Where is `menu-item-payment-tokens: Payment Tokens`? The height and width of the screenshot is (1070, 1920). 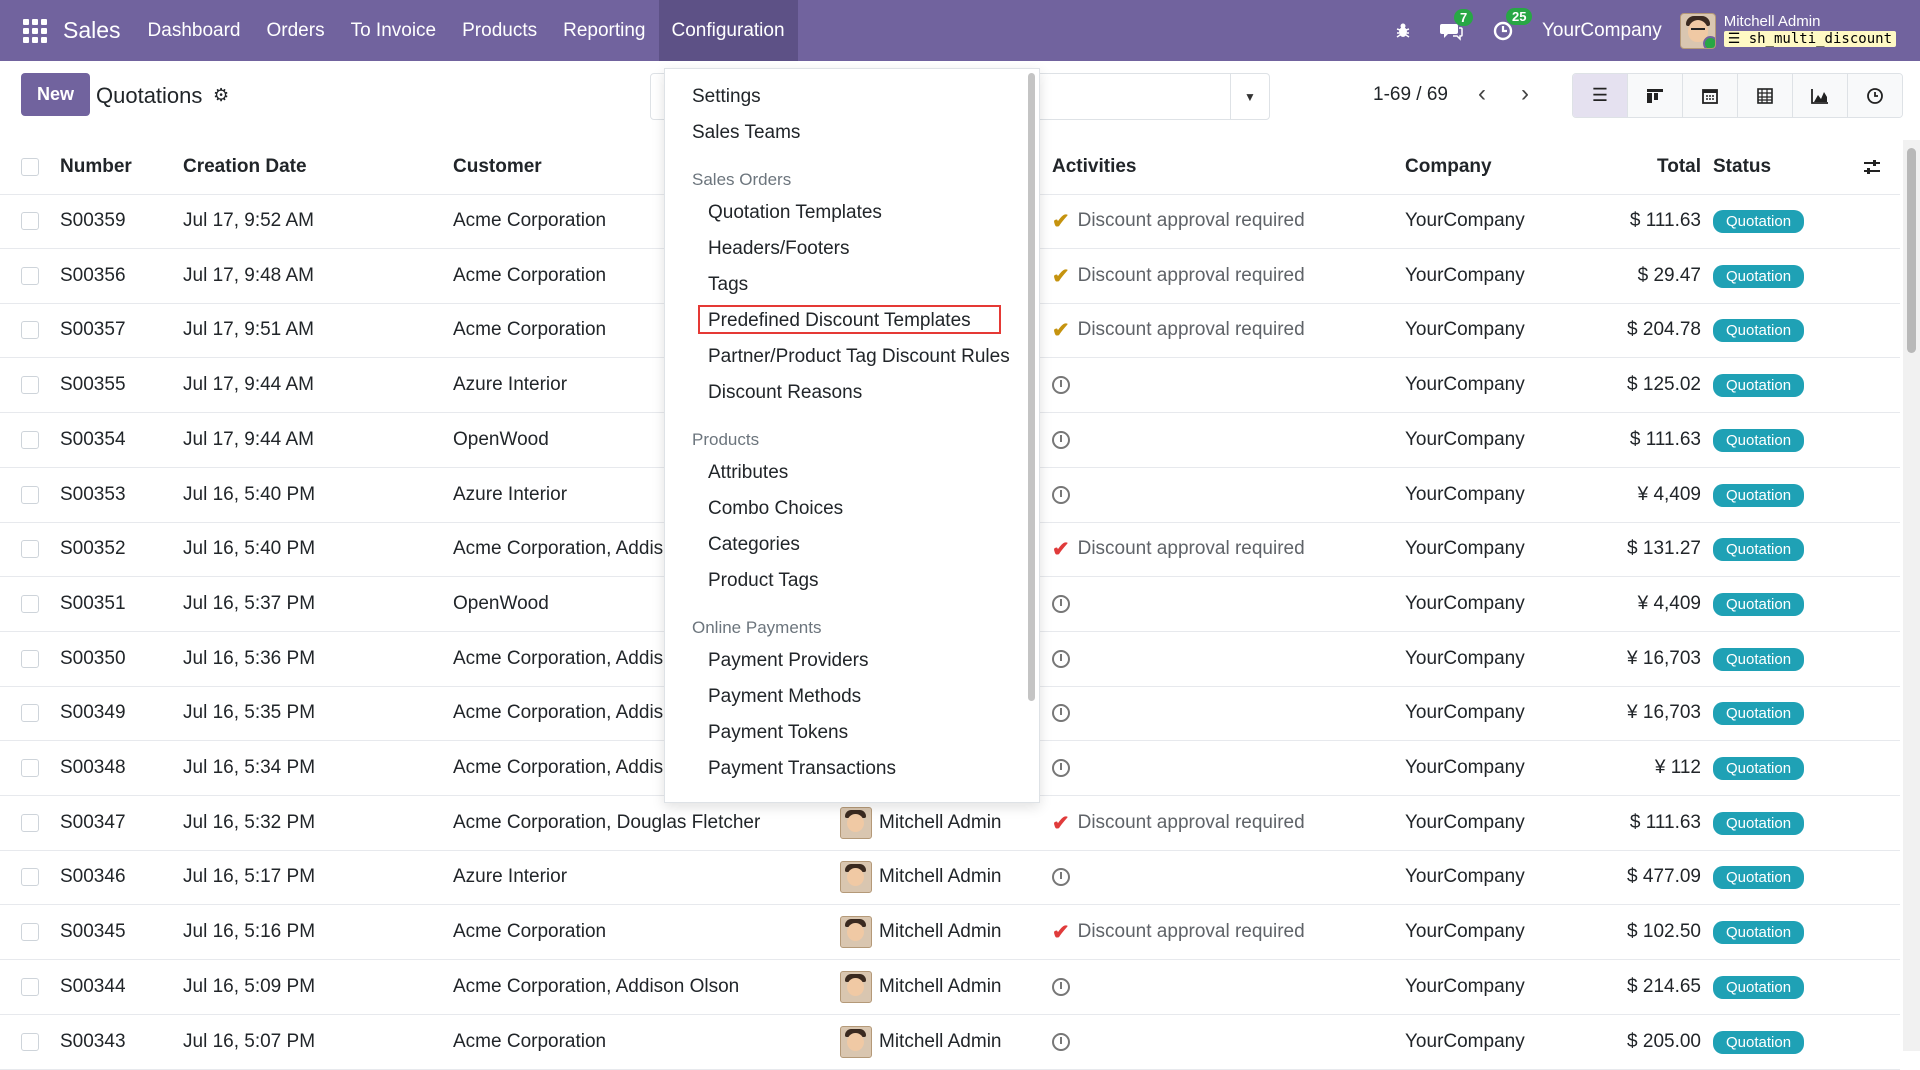
menu-item-payment-tokens: Payment Tokens is located at coordinates (778, 733).